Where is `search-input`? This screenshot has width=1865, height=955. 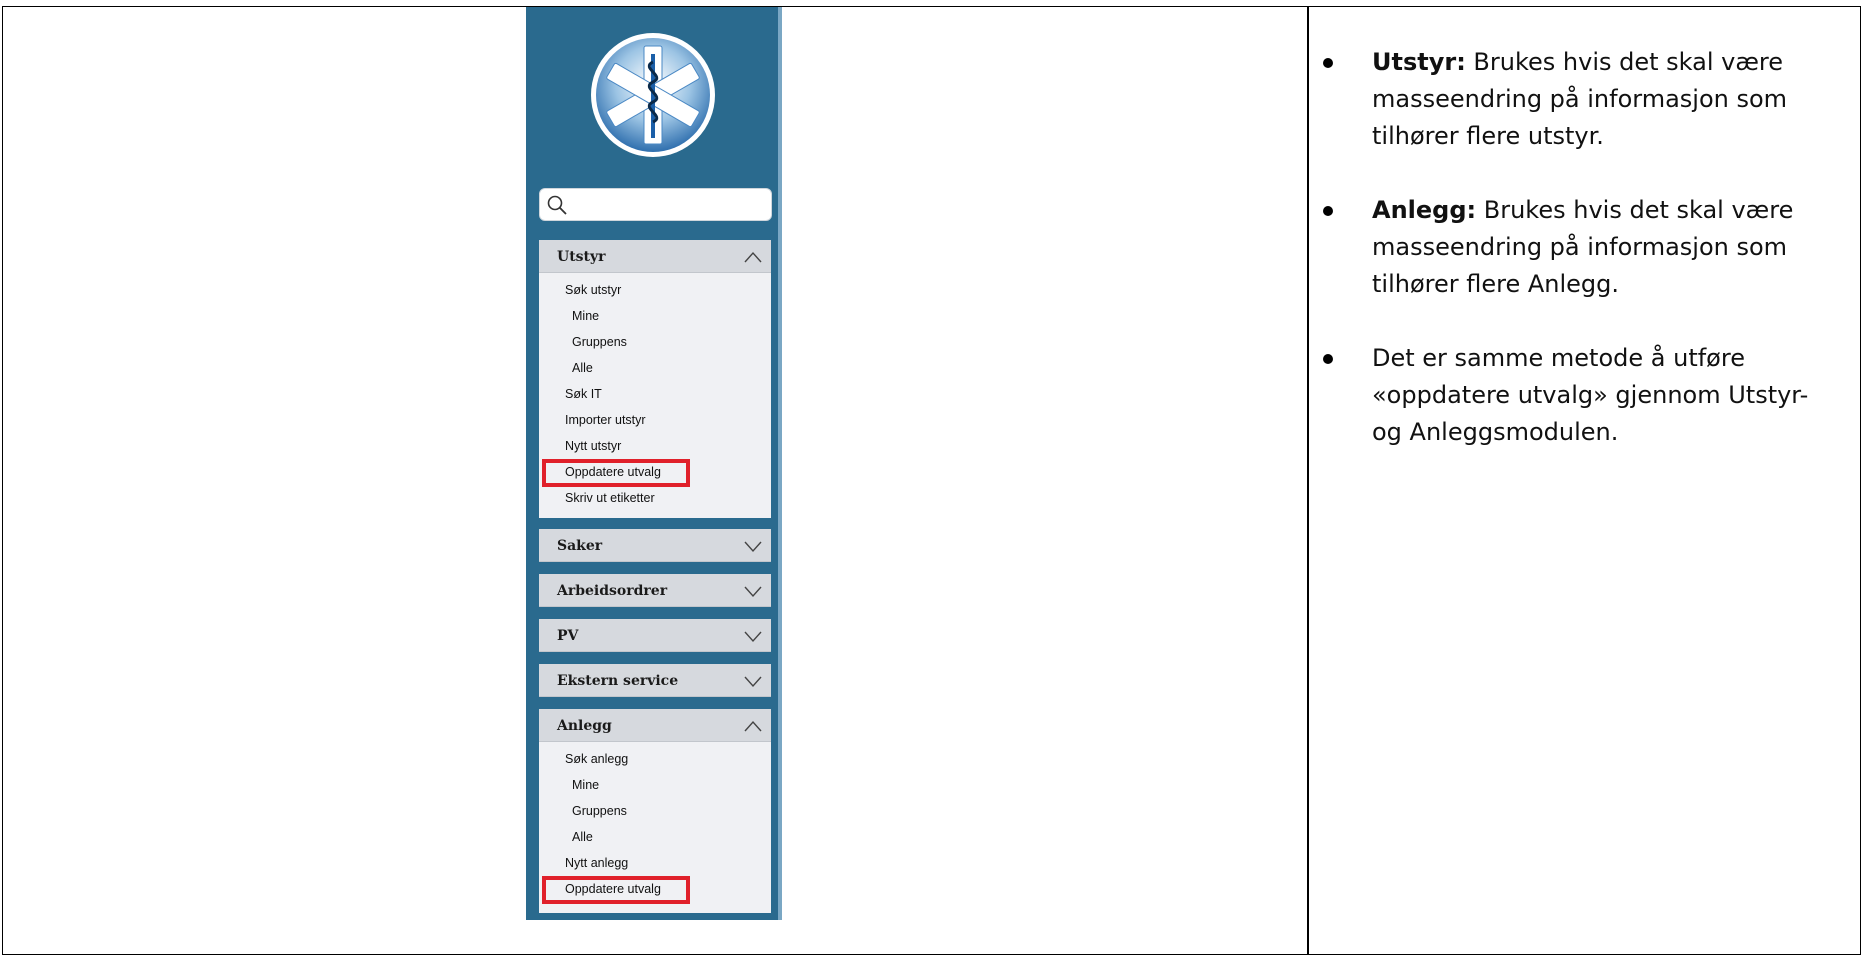 search-input is located at coordinates (655, 204).